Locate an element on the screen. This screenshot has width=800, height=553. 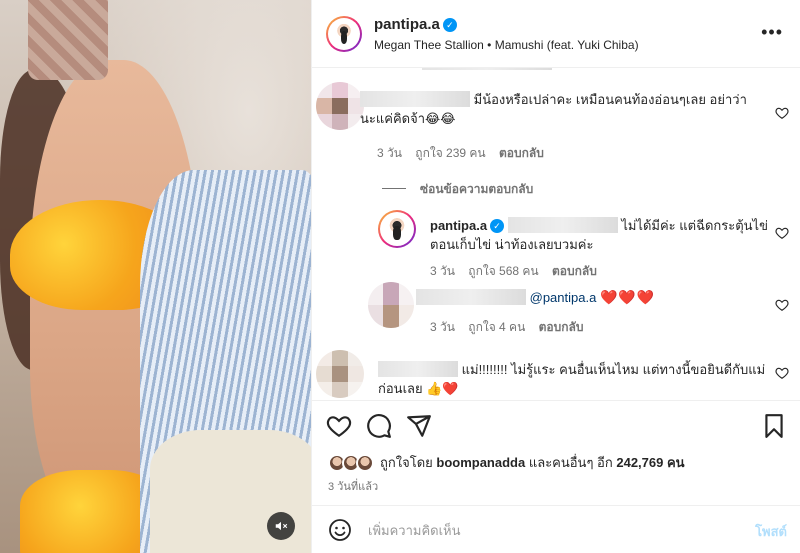
reply-meta: 3 วัน ถูกใจ 568 คน ตอบกลับ is located at coordinates (518, 271).